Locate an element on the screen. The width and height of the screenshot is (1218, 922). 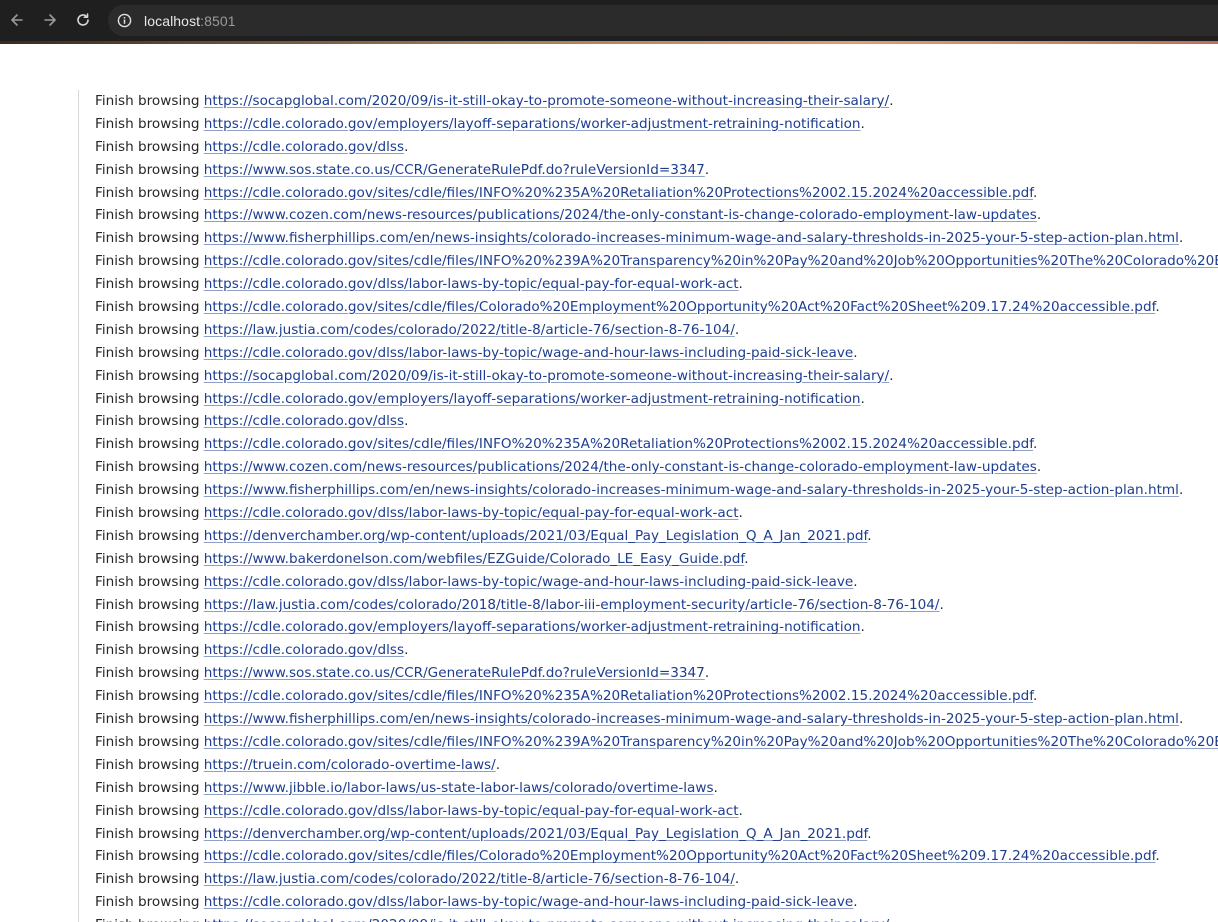
reload-icon is located at coordinates (83, 20).